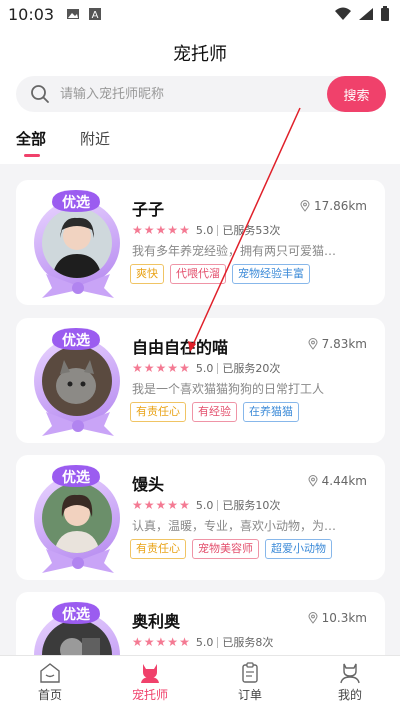 The width and height of the screenshot is (400, 711). I want to click on search-button: 搜索, so click(356, 94).